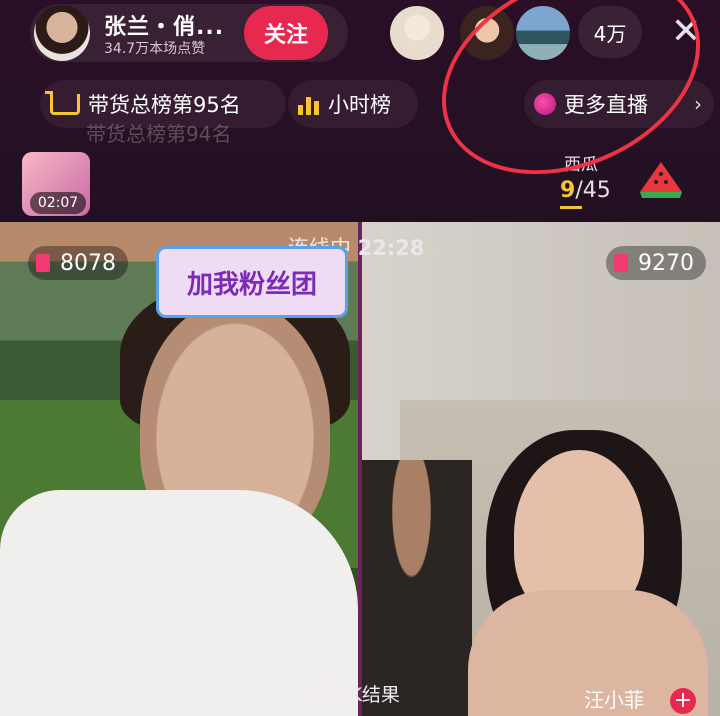  Describe the element at coordinates (309, 104) in the screenshot. I see `bar-chart-icon` at that location.